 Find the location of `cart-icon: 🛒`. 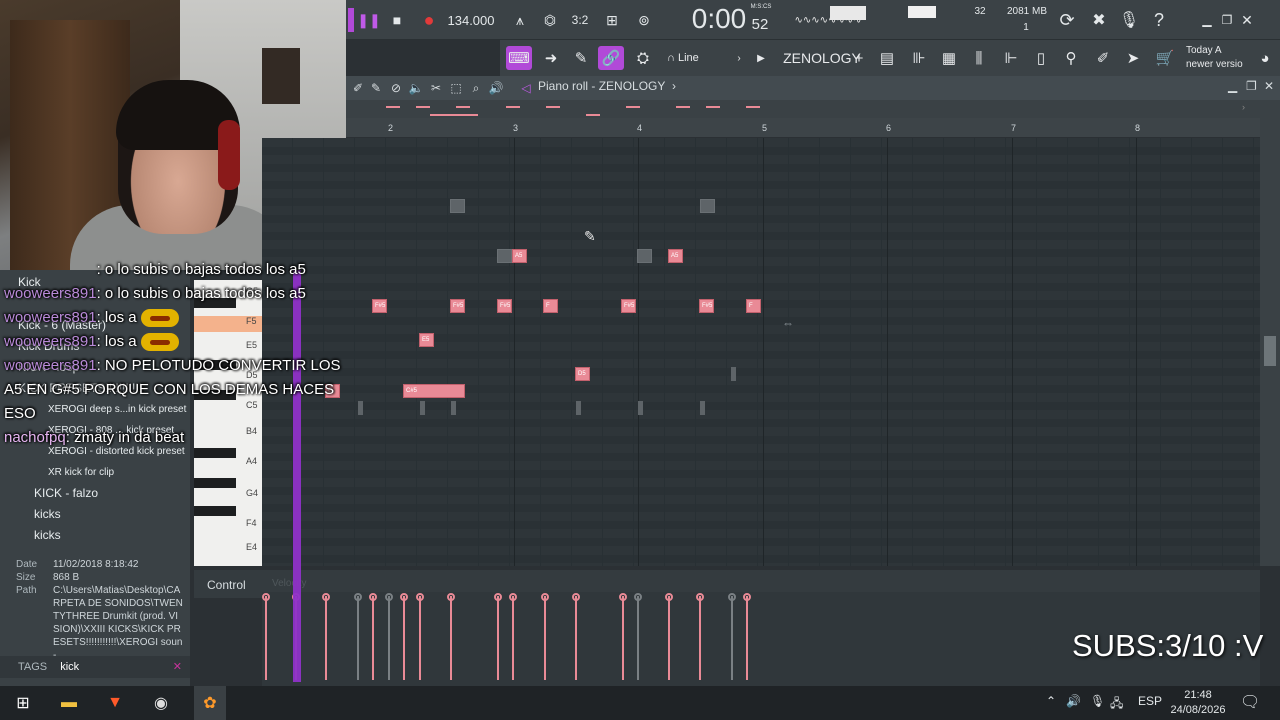

cart-icon: 🛒 is located at coordinates (1165, 58).